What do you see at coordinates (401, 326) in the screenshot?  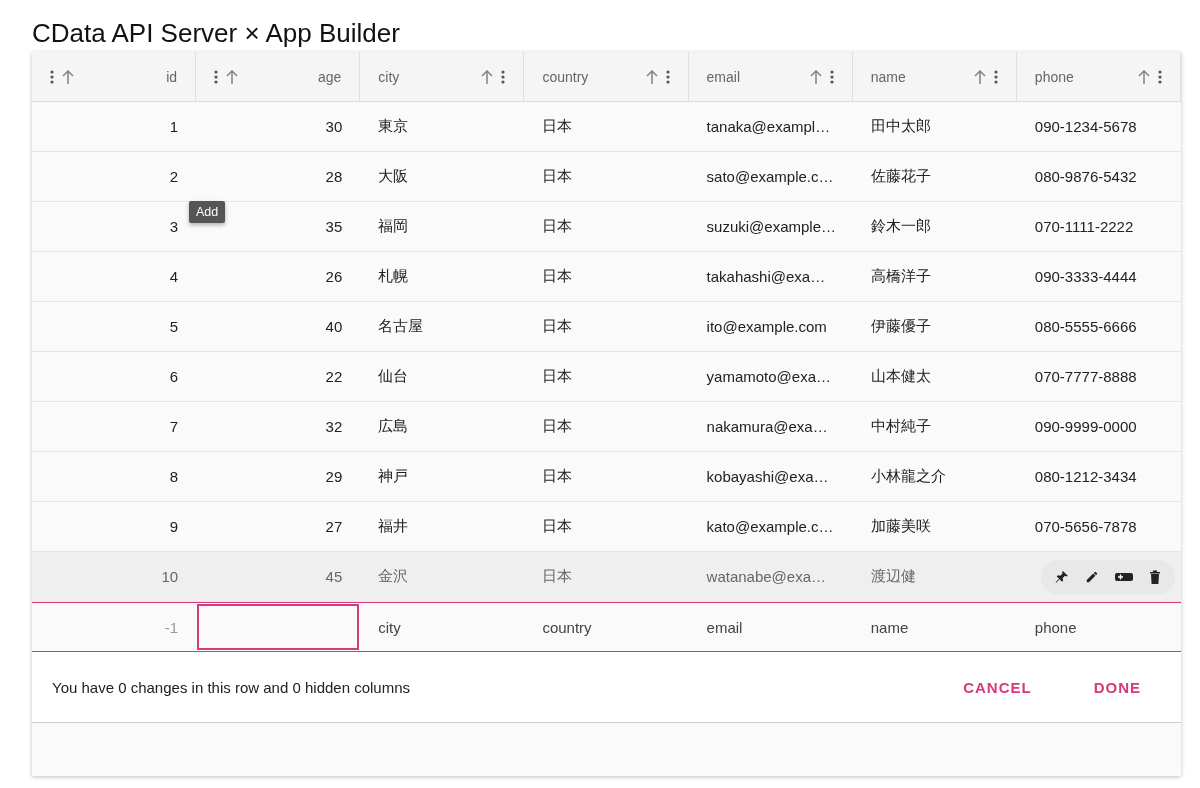 I see `table-cell: 名古屋` at bounding box center [401, 326].